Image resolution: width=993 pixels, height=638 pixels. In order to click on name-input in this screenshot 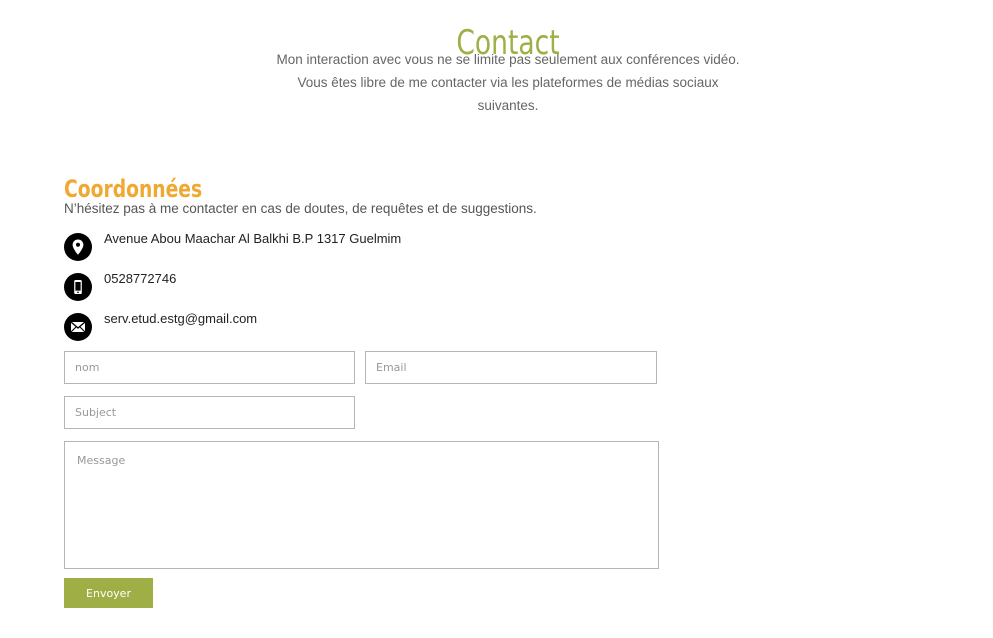, I will do `click(209, 367)`.